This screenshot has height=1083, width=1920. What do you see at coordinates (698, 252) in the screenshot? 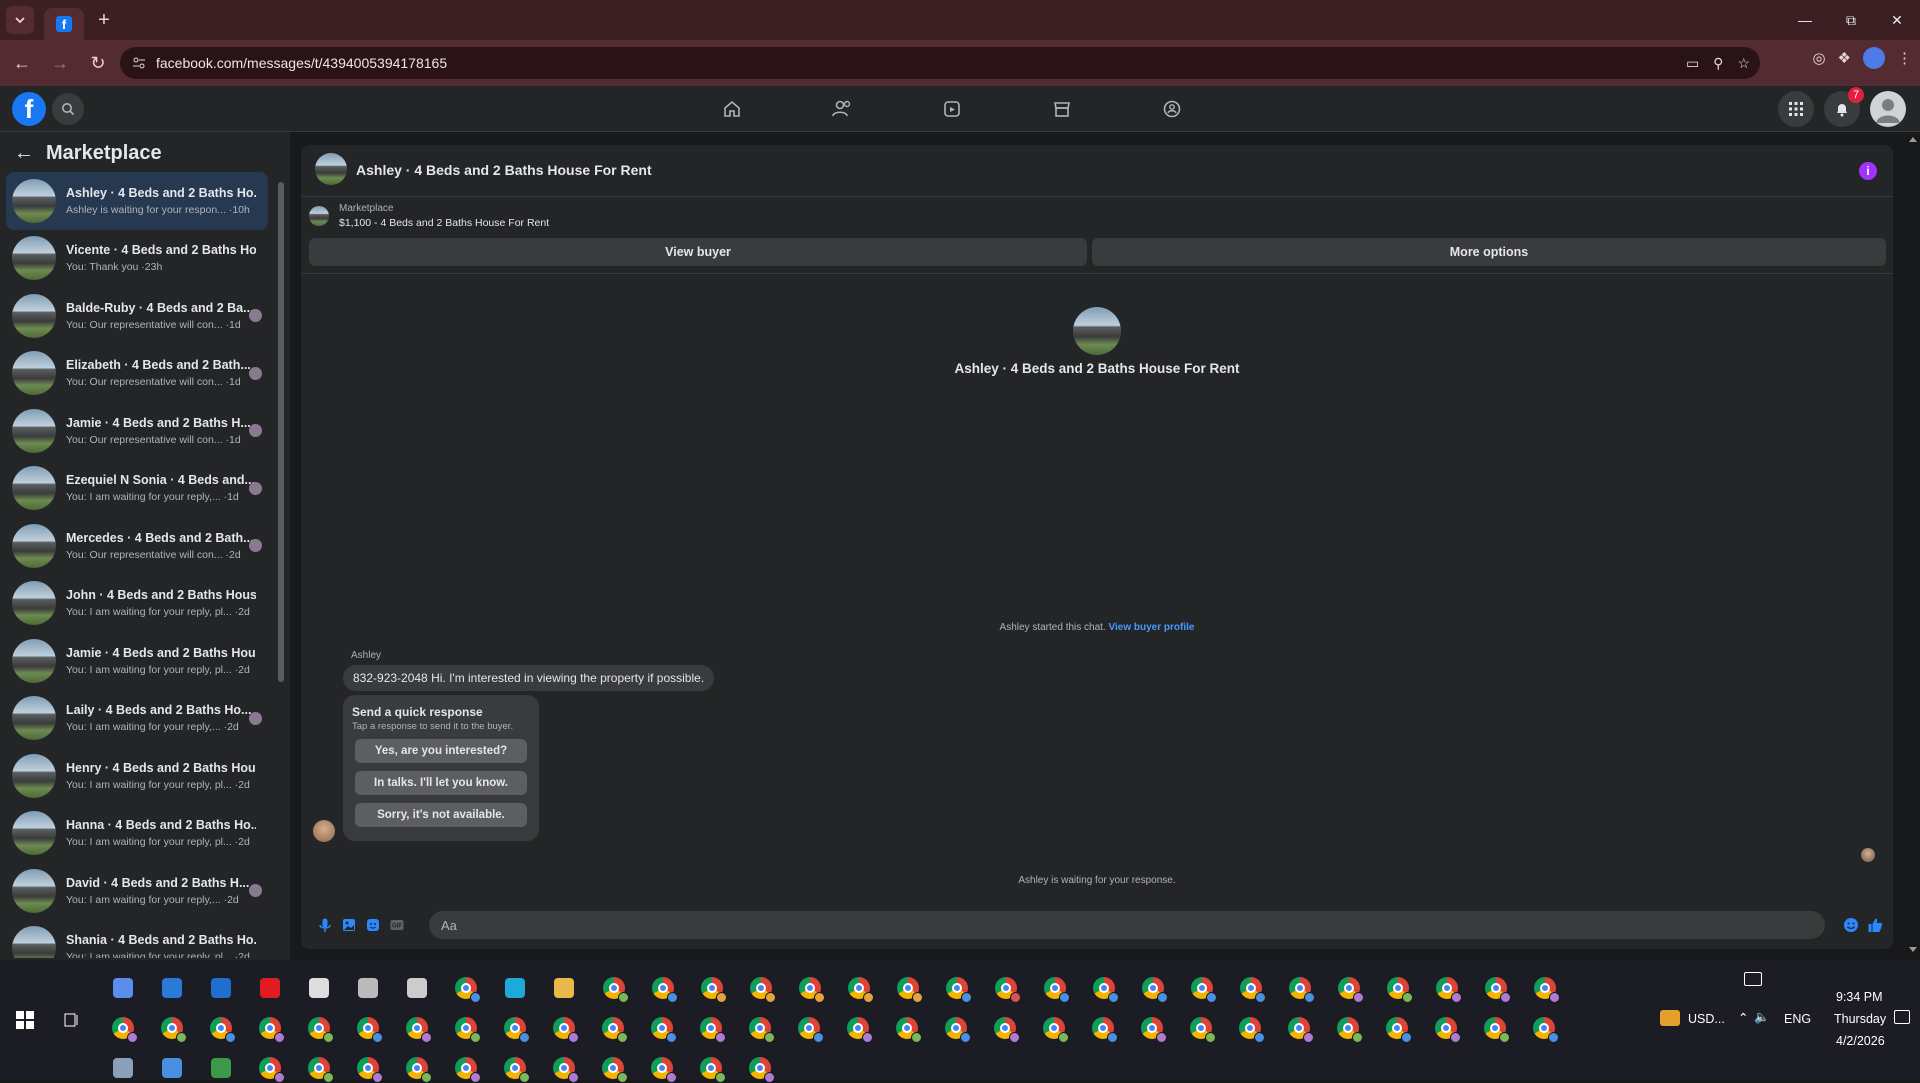
I see `view-buyer-button: View buyer` at bounding box center [698, 252].